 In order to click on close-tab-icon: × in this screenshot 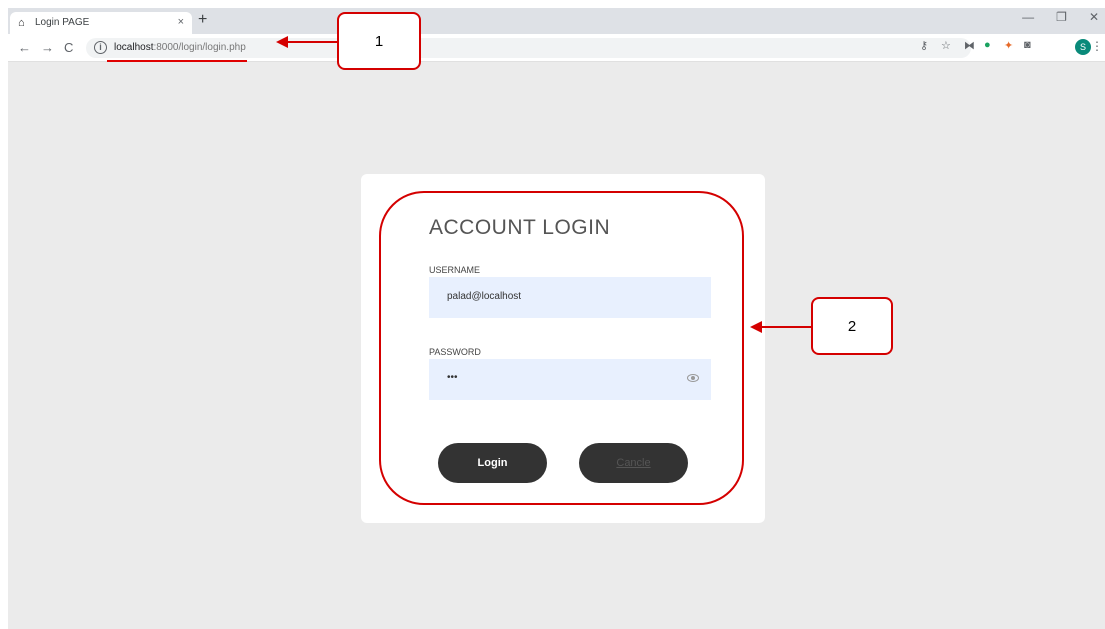, I will do `click(181, 22)`.